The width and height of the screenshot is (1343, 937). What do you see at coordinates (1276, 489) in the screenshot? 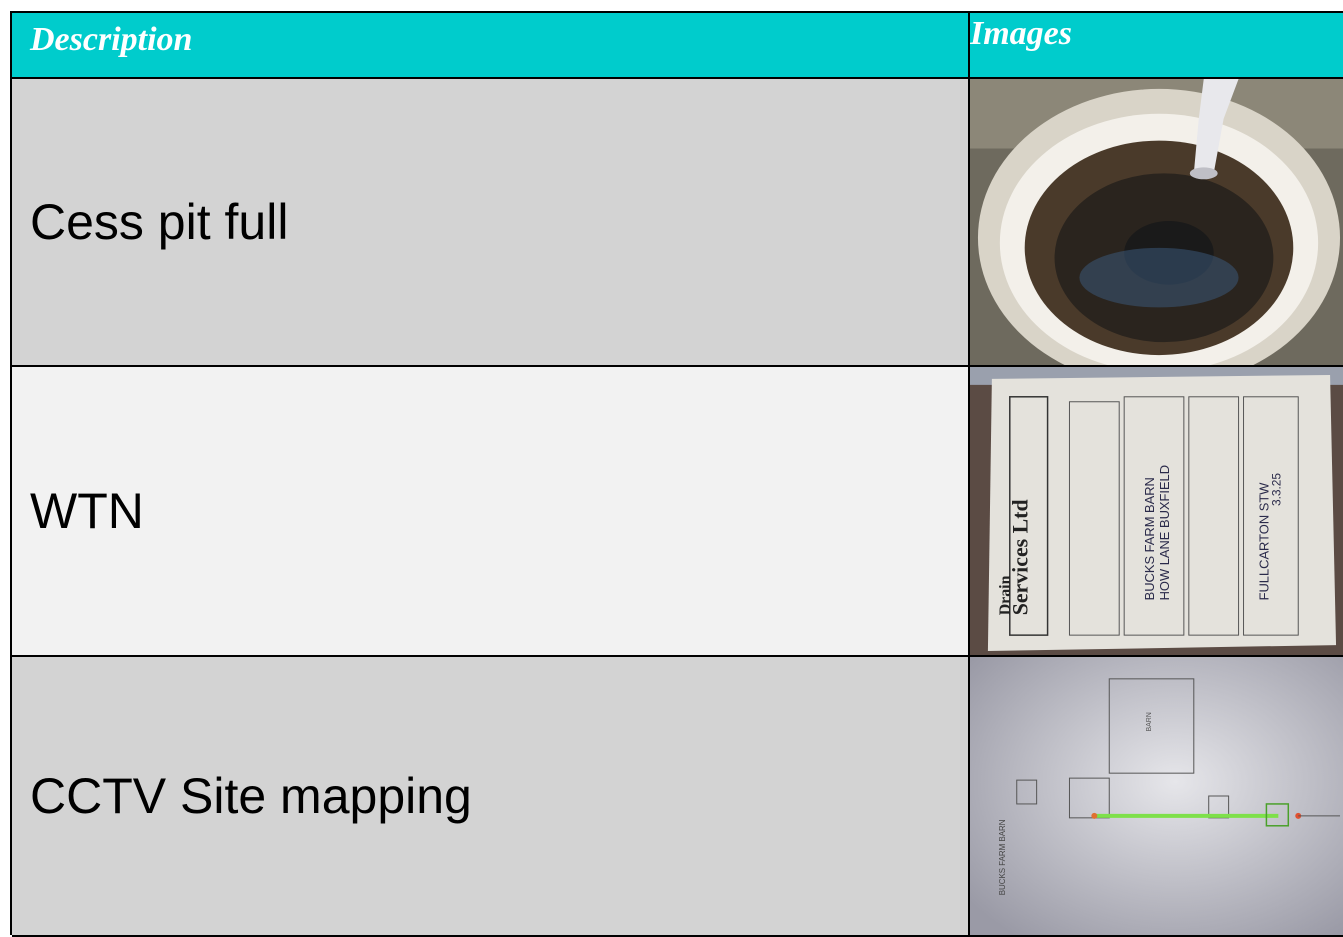
I see `wtn-handwriting-4: 3.3.25` at bounding box center [1276, 489].